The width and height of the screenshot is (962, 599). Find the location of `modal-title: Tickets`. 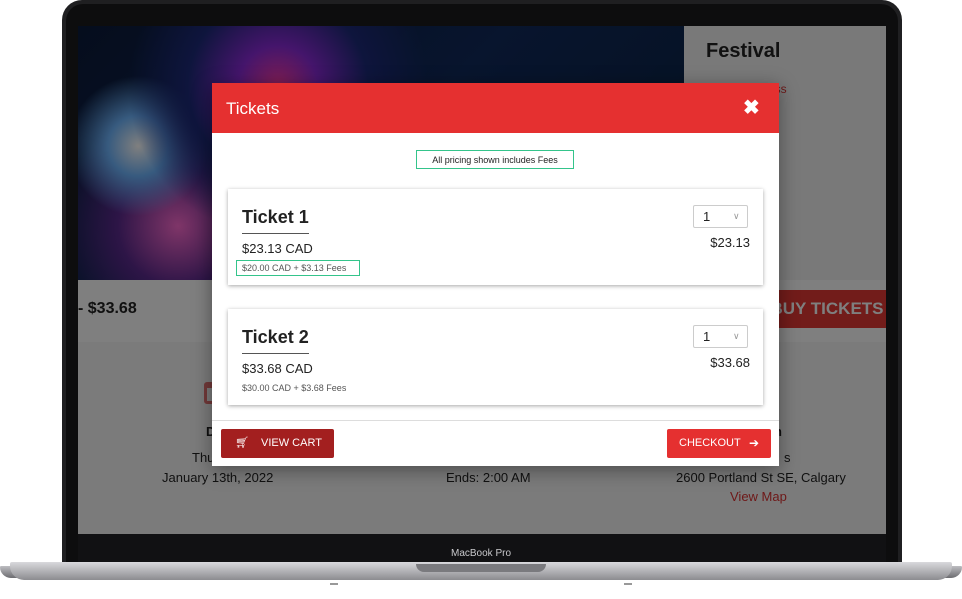

modal-title: Tickets is located at coordinates (253, 108).